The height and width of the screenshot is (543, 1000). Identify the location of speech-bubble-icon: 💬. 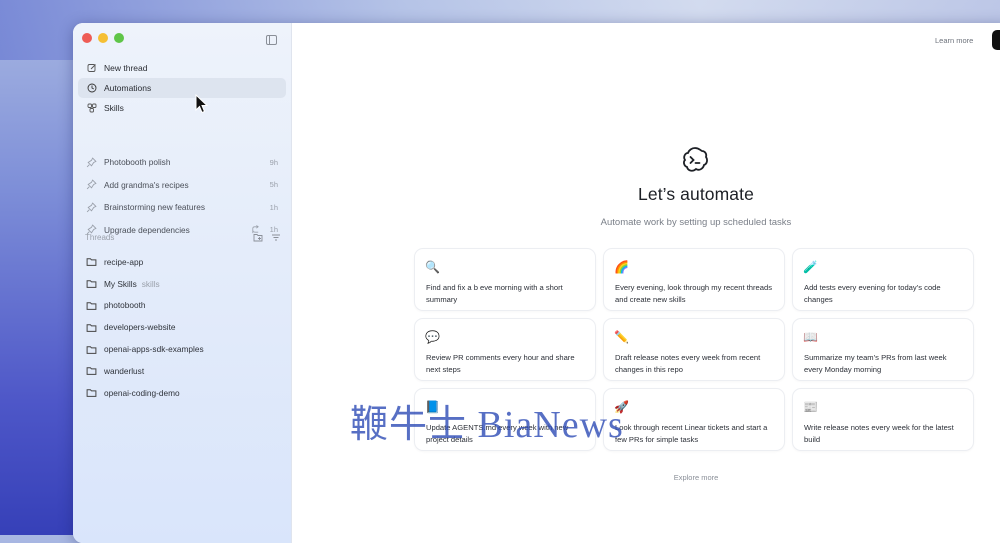
(432, 337).